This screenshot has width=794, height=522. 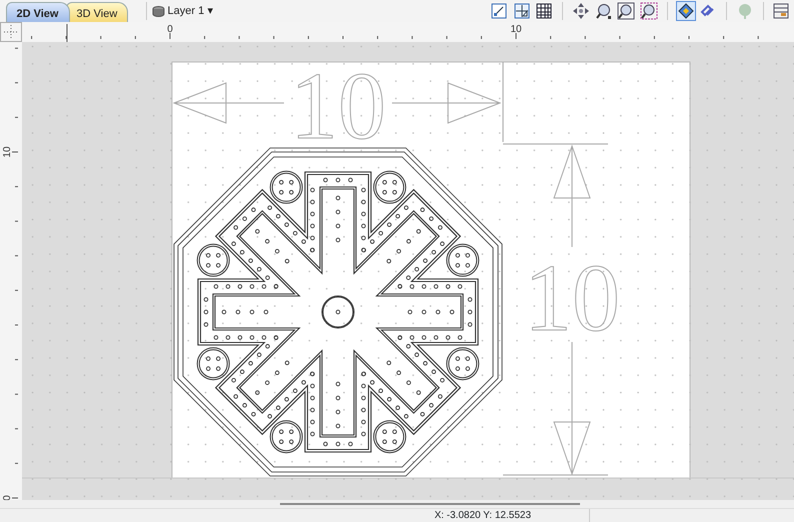 What do you see at coordinates (97, 12) in the screenshot?
I see `view-tab: 3D View` at bounding box center [97, 12].